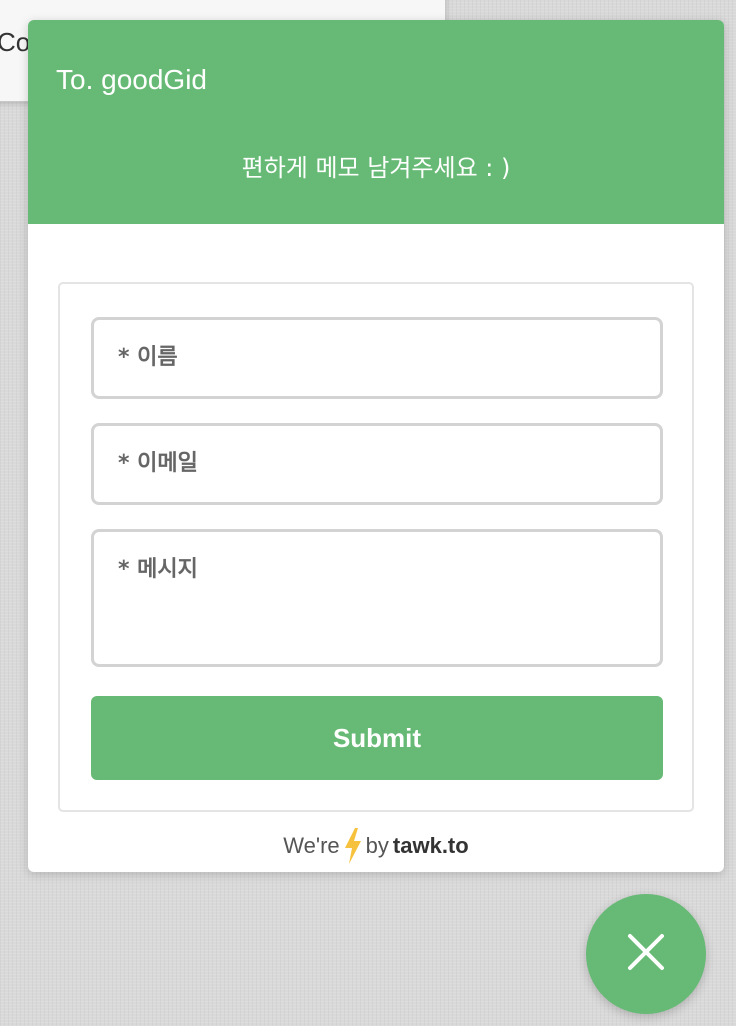  What do you see at coordinates (15, 42) in the screenshot?
I see `background-page-text: Co` at bounding box center [15, 42].